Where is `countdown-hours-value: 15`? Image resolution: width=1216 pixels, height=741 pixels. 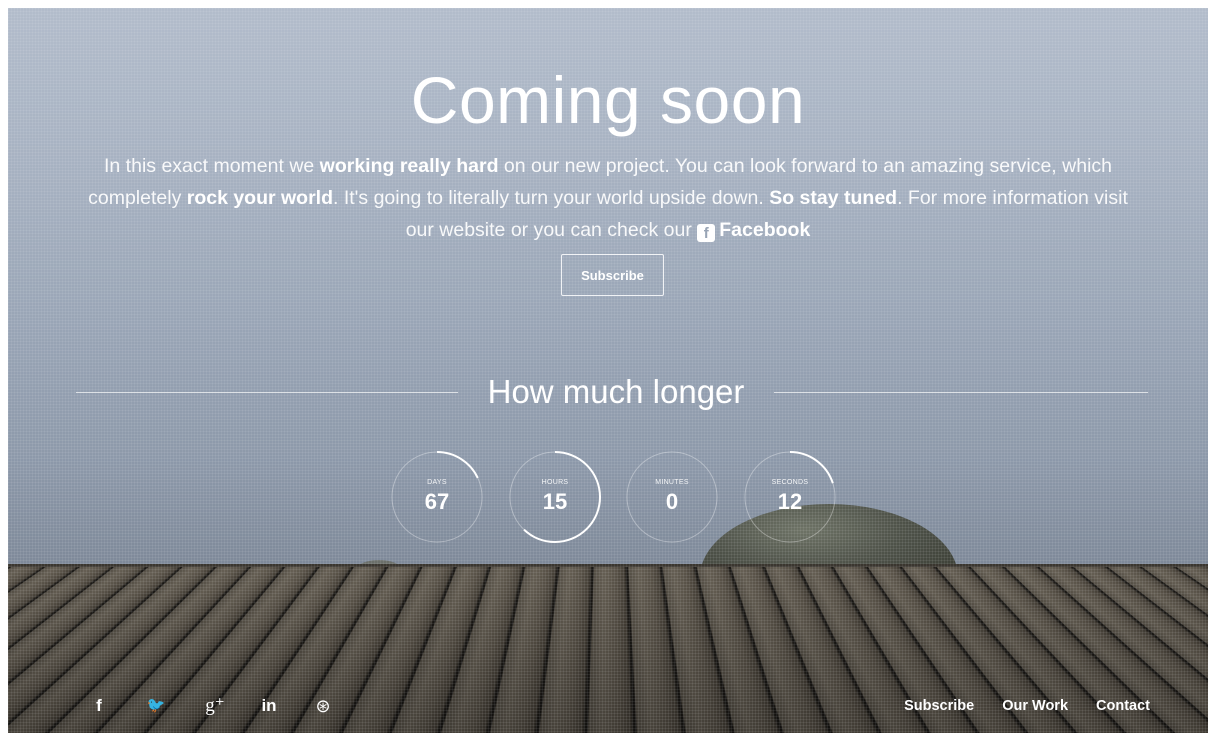
countdown-hours-value: 15 is located at coordinates (555, 501).